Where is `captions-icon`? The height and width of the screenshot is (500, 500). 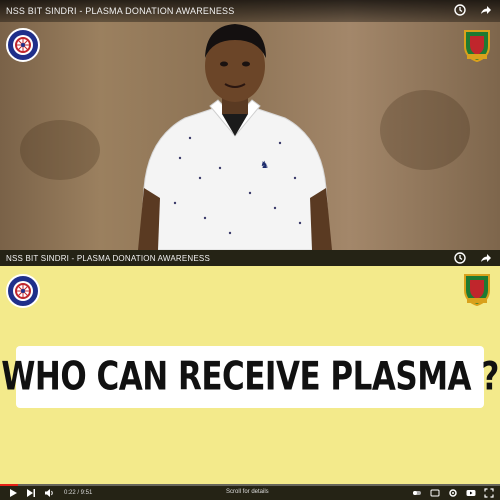 captions-icon is located at coordinates (435, 493).